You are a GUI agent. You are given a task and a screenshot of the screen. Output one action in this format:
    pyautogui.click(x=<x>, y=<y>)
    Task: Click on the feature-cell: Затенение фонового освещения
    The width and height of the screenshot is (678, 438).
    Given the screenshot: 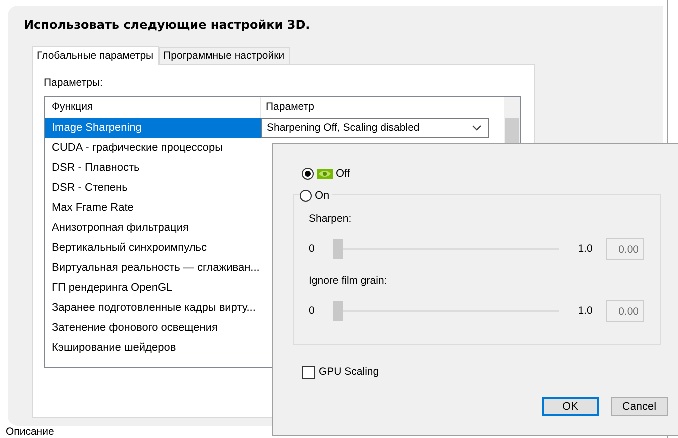 What is the action you would take?
    pyautogui.click(x=153, y=328)
    